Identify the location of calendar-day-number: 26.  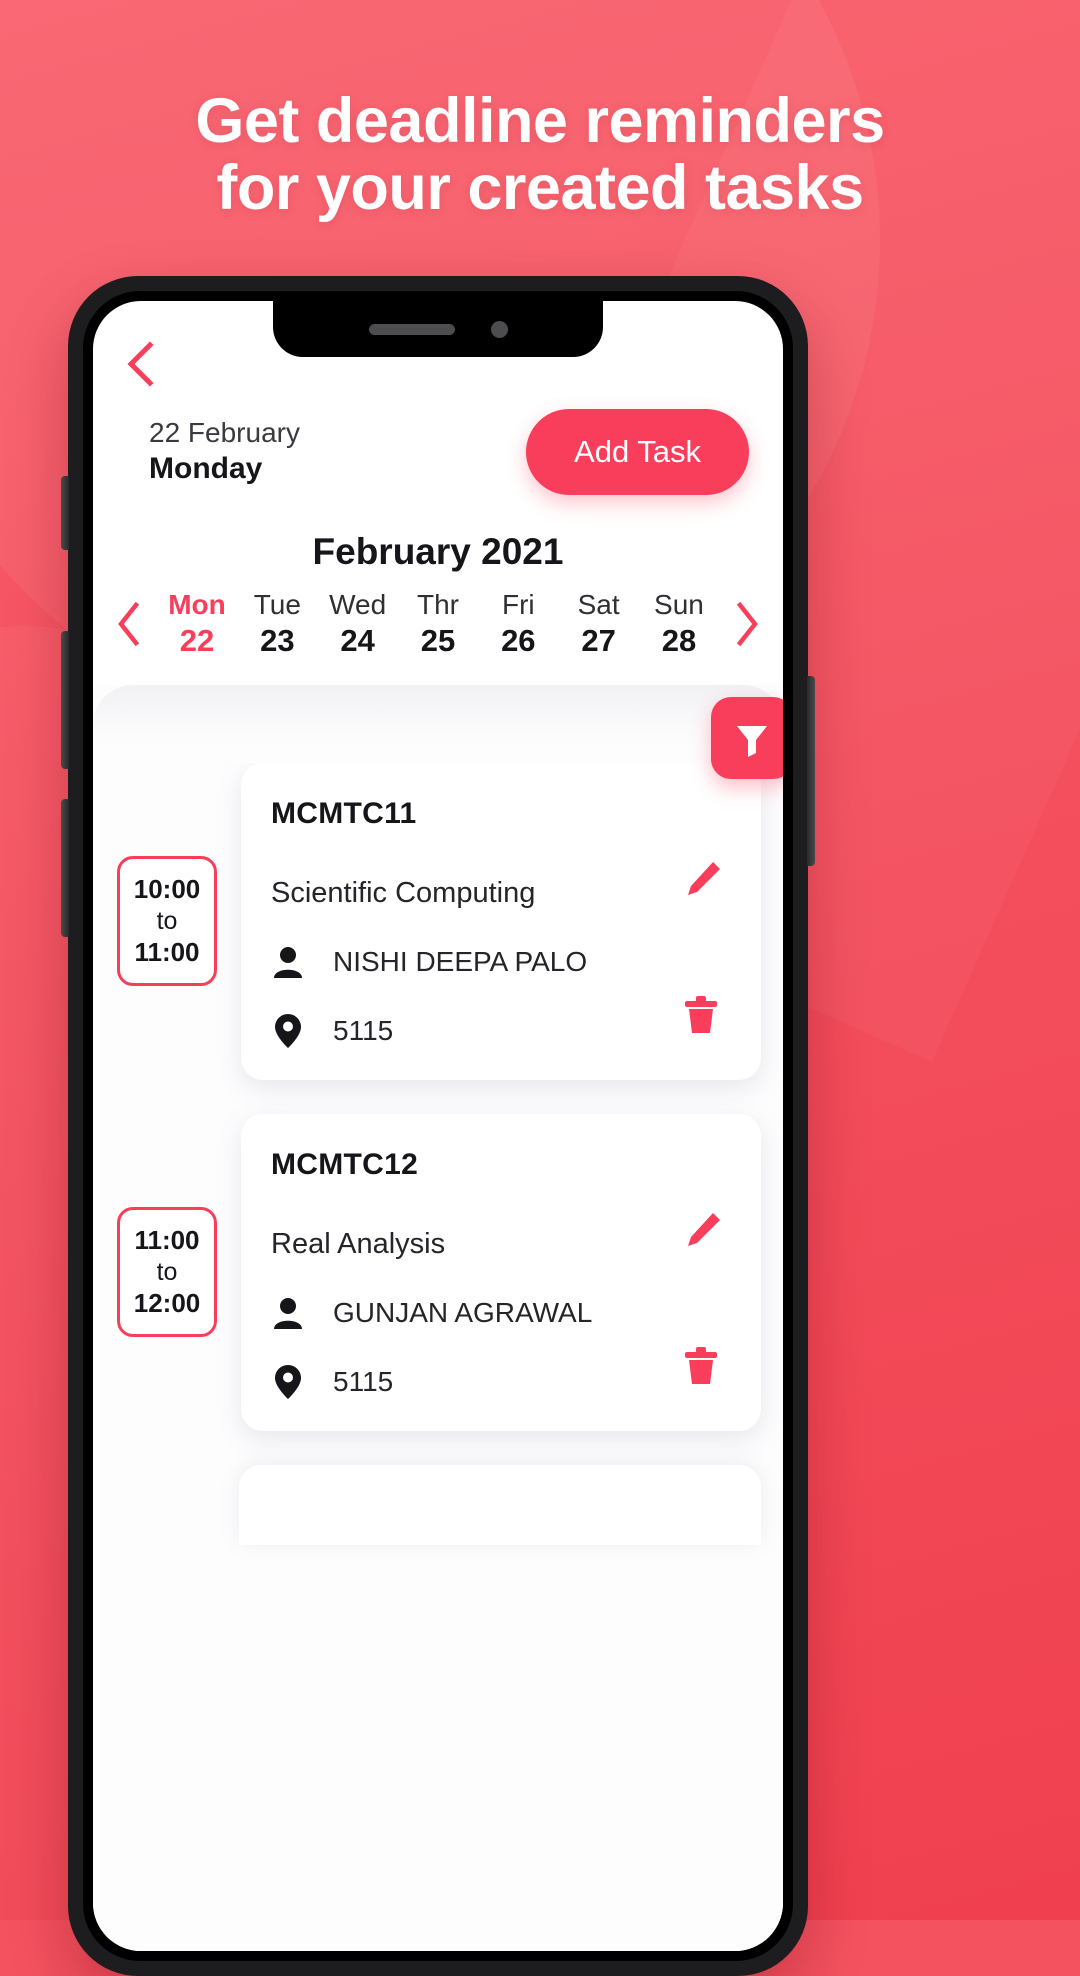
(518, 640).